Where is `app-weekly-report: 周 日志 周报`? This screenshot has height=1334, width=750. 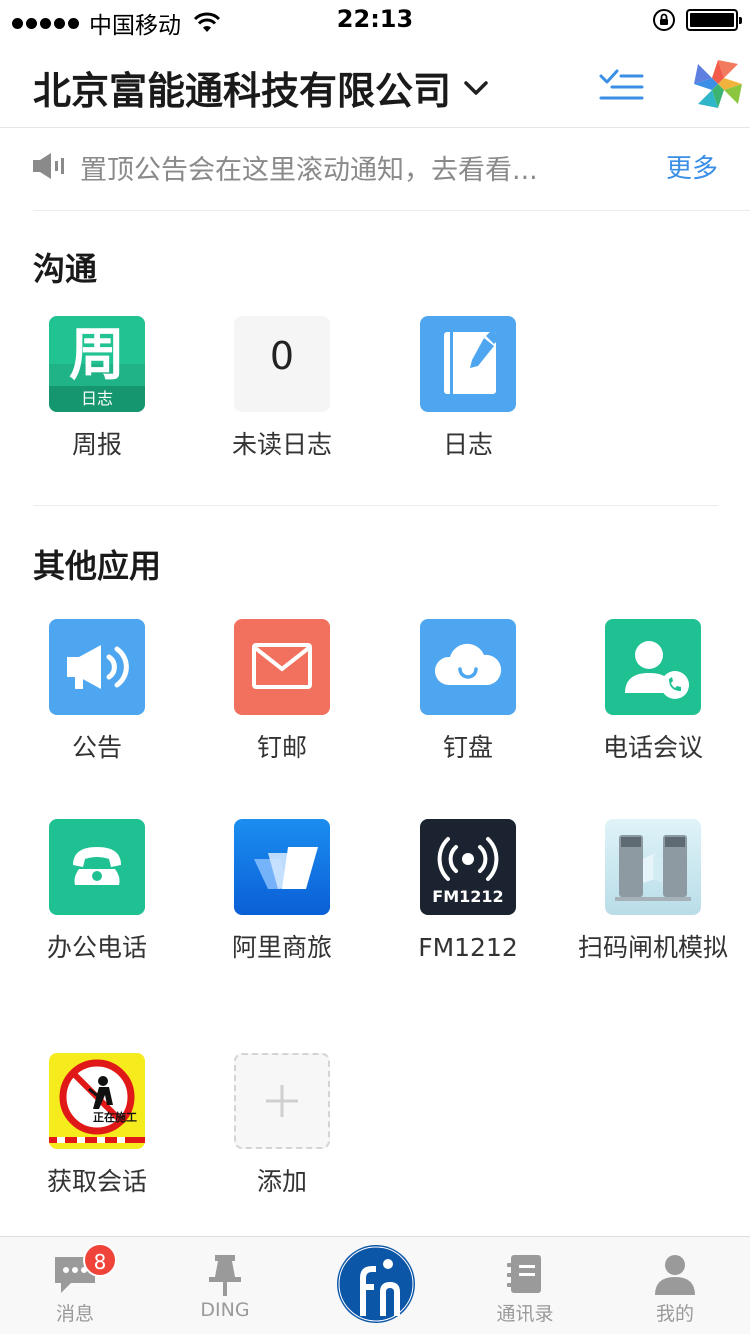
app-weekly-report: 周 日志 周报 is located at coordinates (97, 389).